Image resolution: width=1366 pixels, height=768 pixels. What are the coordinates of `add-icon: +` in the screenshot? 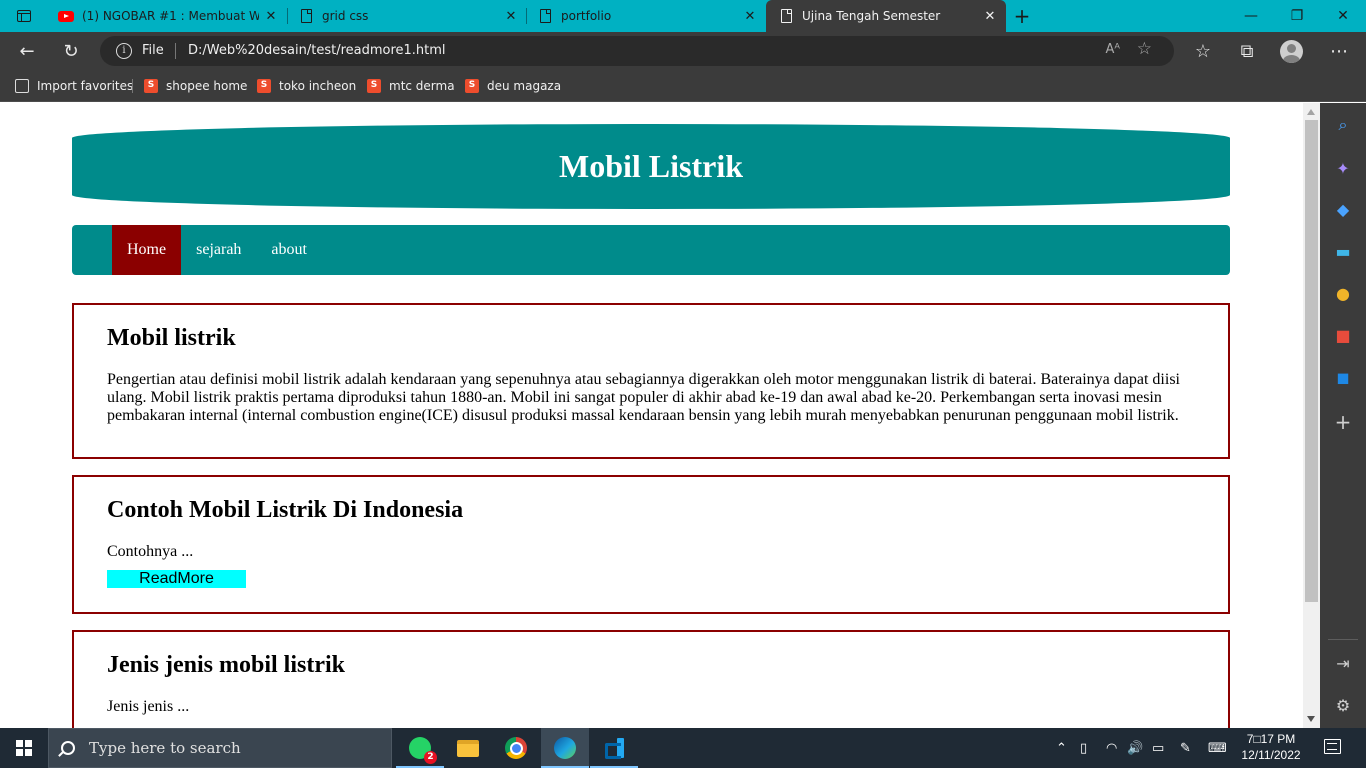 It's located at (1343, 422).